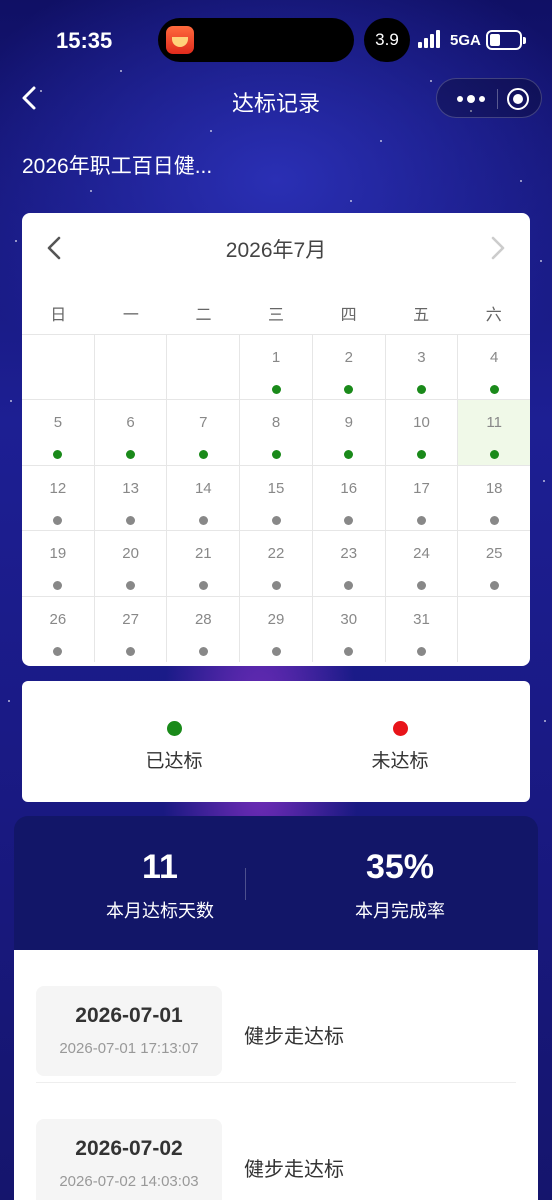 This screenshot has width=552, height=1200. What do you see at coordinates (349, 488) in the screenshot?
I see `calendar-day-number: 16` at bounding box center [349, 488].